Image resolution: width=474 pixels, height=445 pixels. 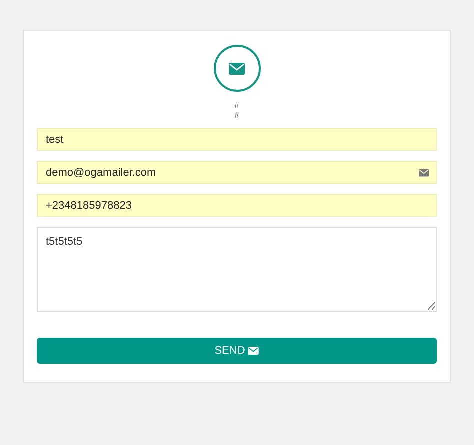 What do you see at coordinates (237, 205) in the screenshot?
I see `input-field: +2348185978823` at bounding box center [237, 205].